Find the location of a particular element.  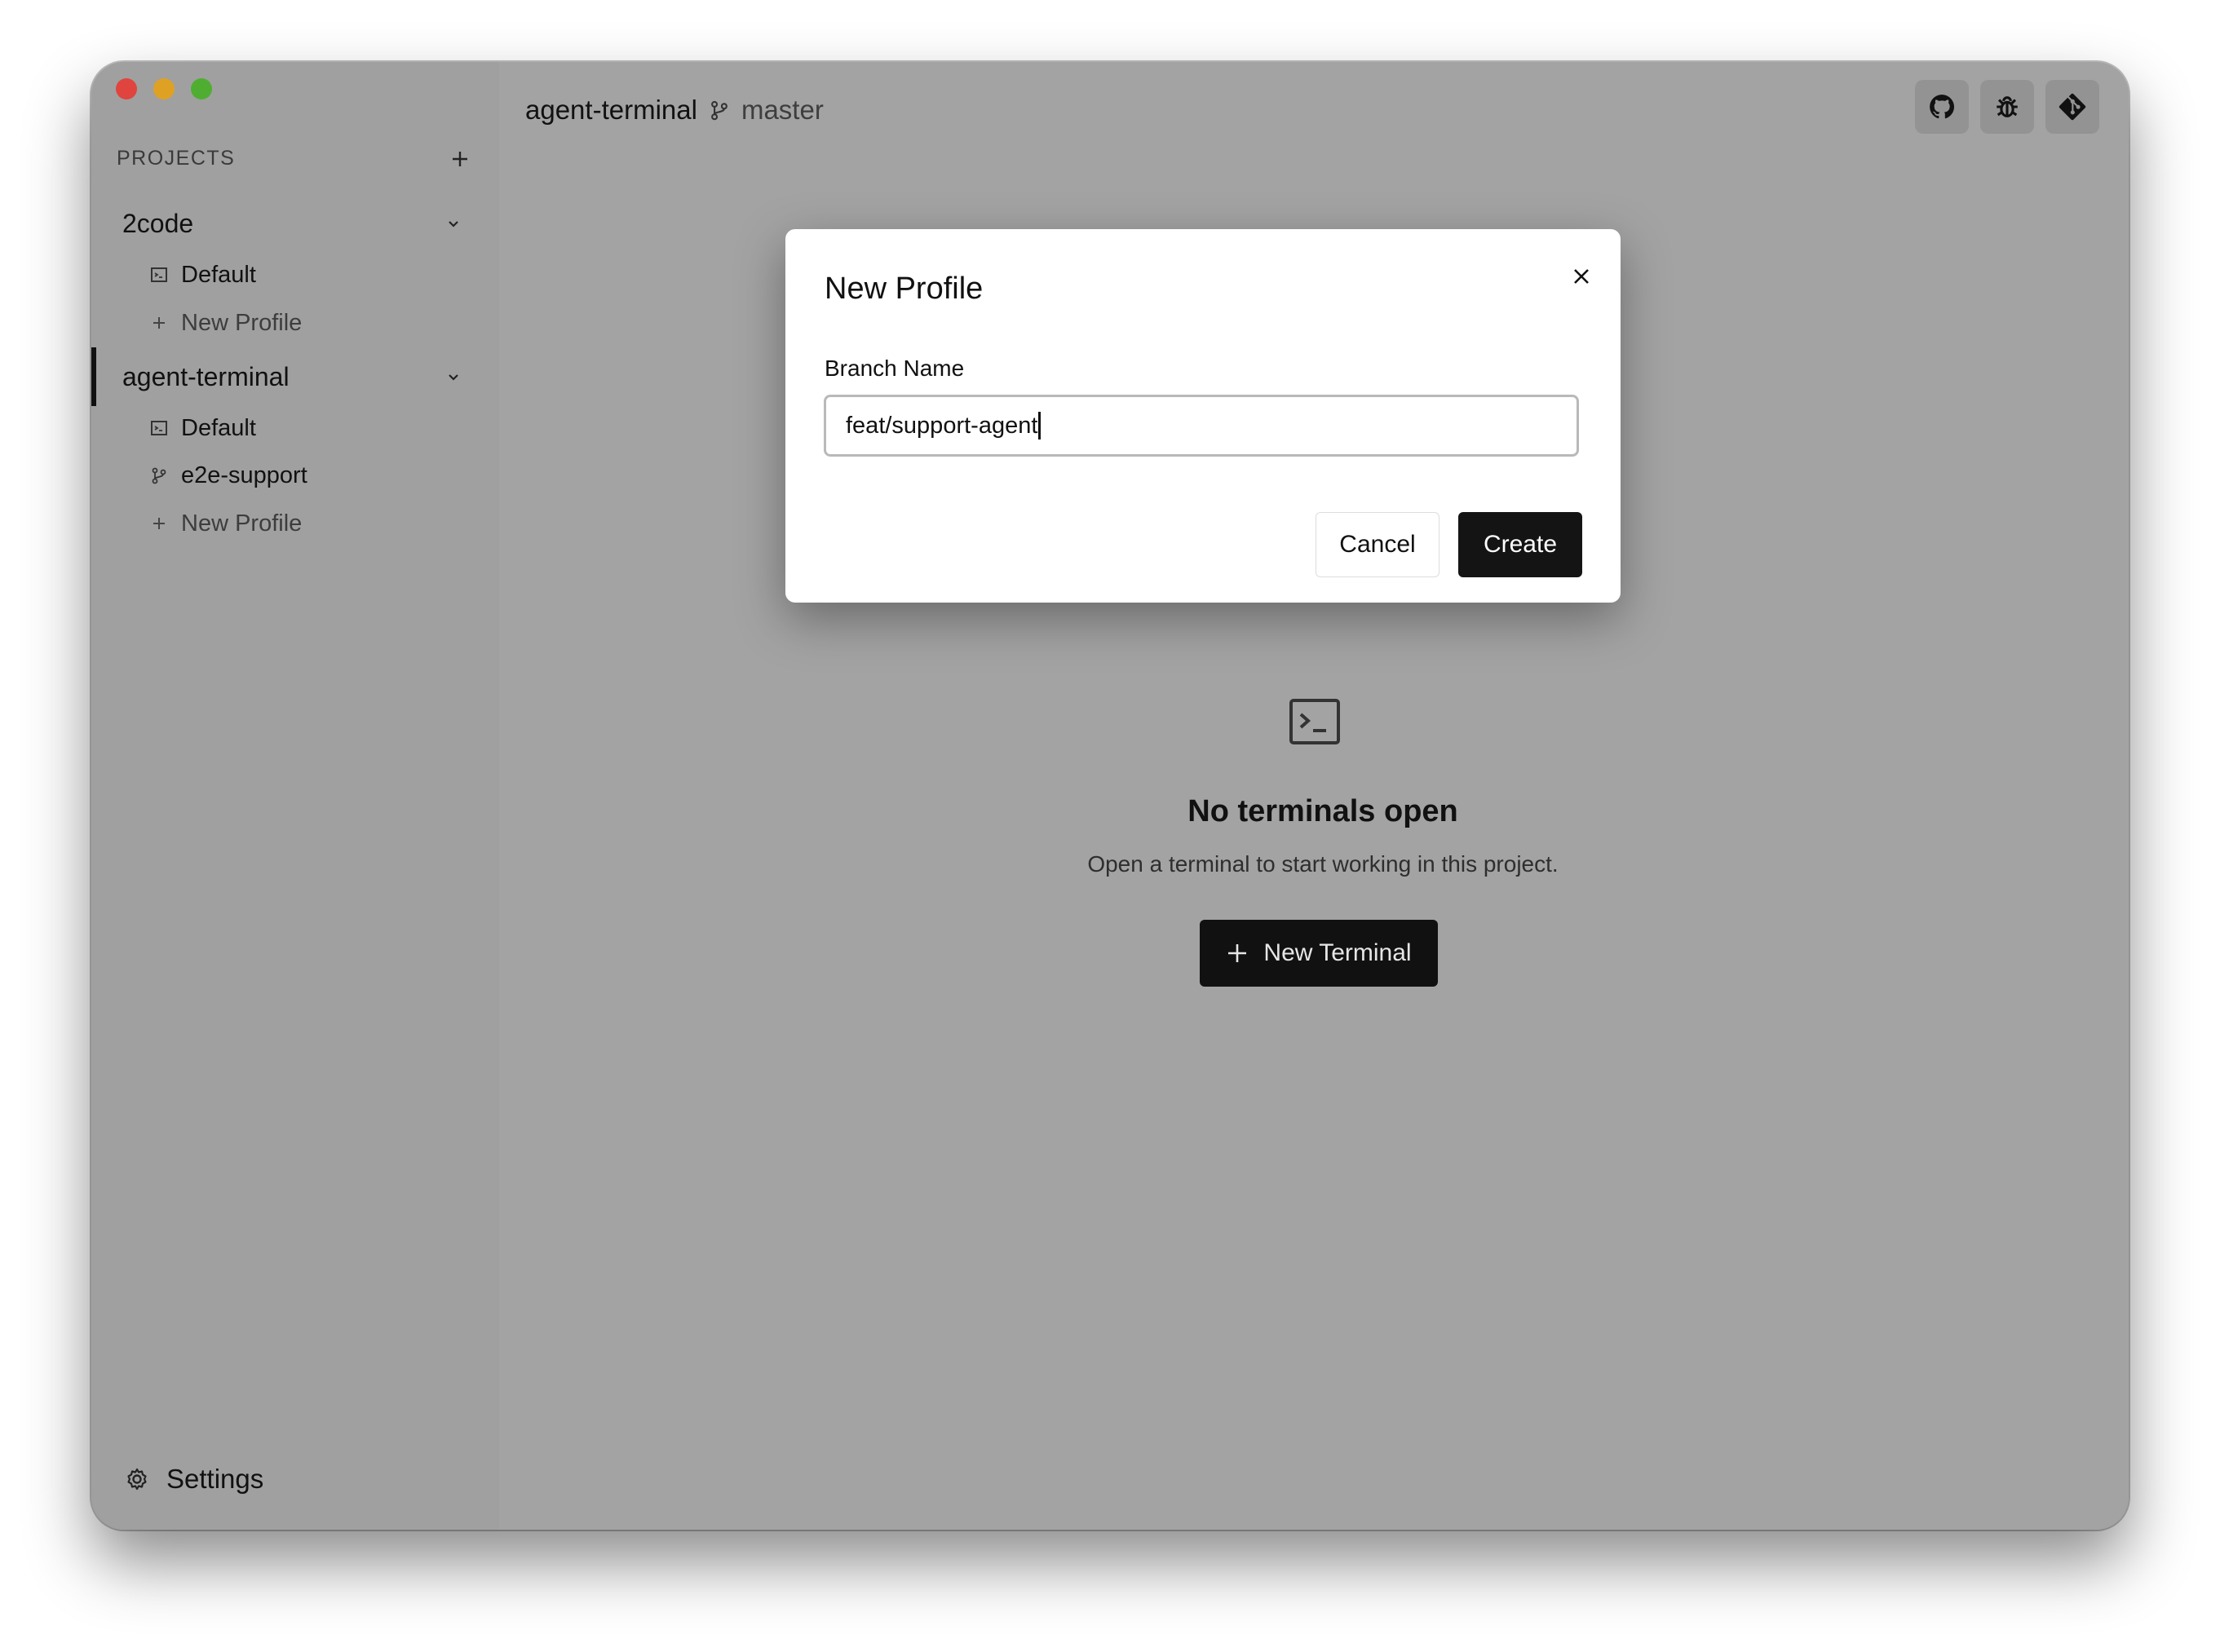

gear-icon is located at coordinates (137, 1480).